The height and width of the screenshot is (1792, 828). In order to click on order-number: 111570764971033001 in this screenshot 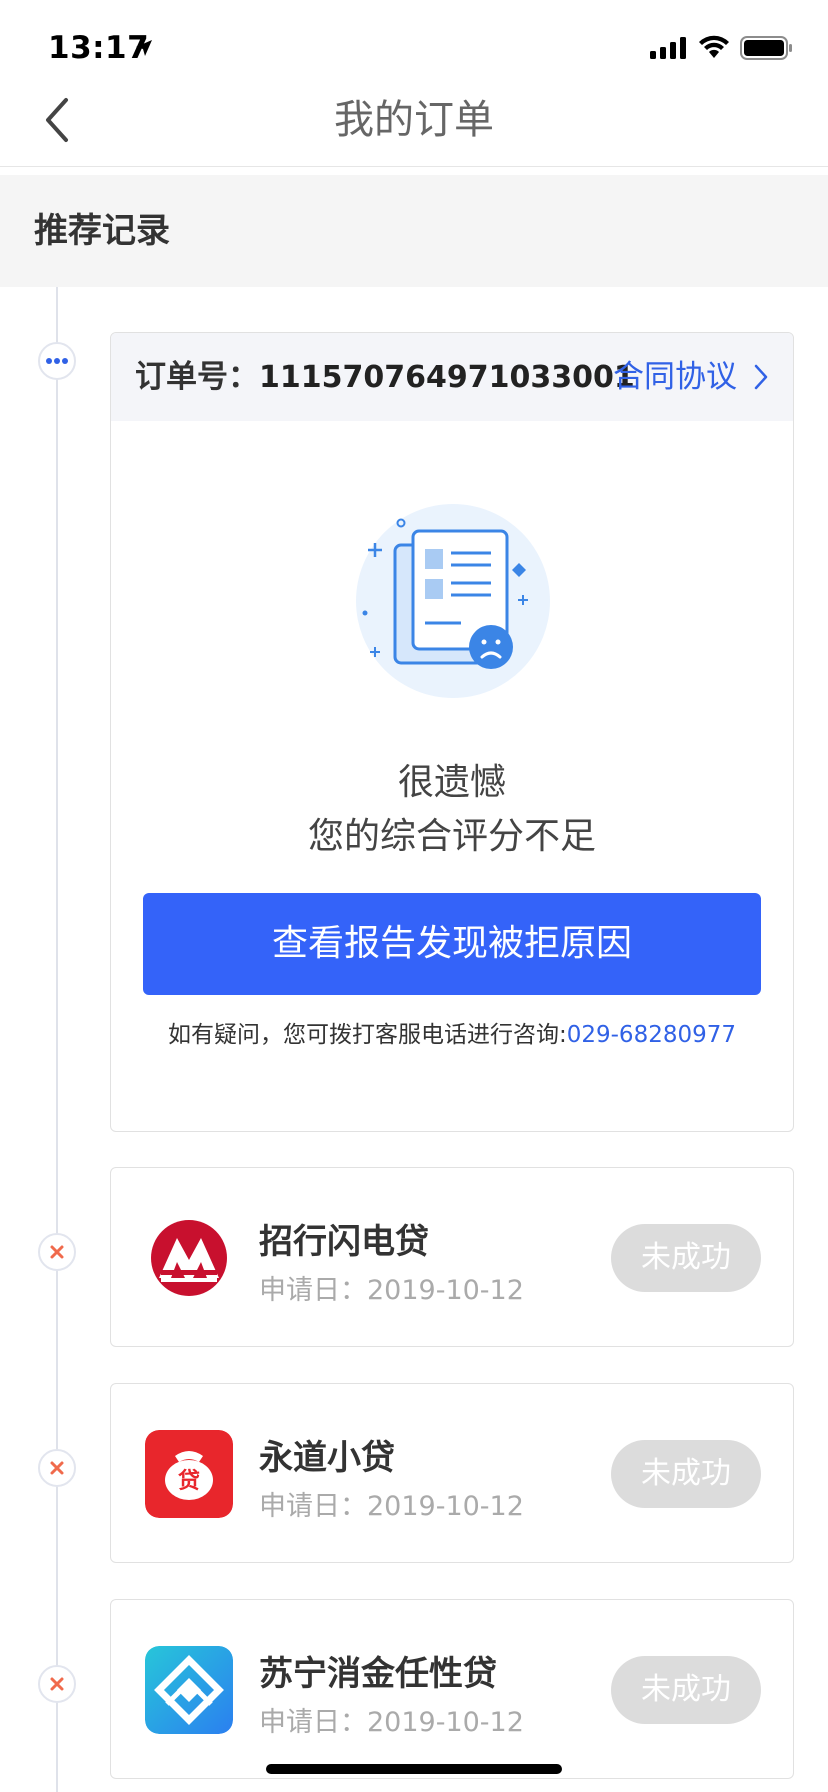, I will do `click(447, 377)`.